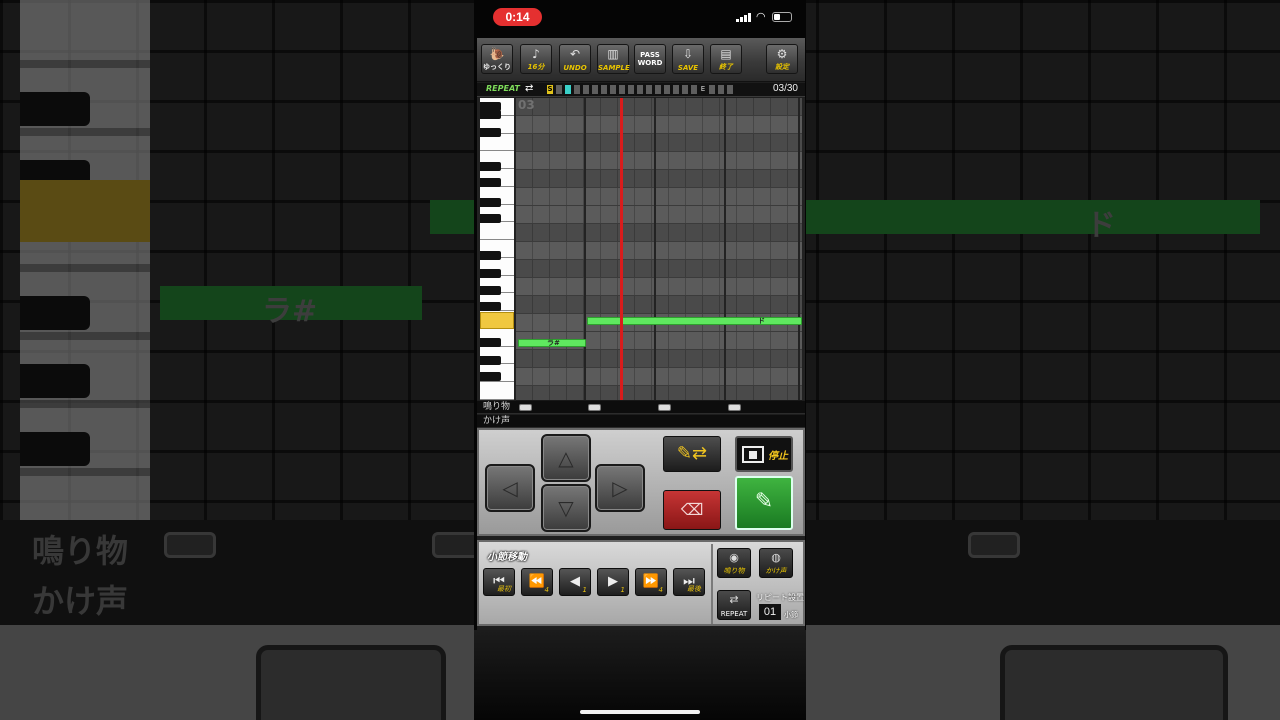  I want to click on stop-button: 停止, so click(764, 454).